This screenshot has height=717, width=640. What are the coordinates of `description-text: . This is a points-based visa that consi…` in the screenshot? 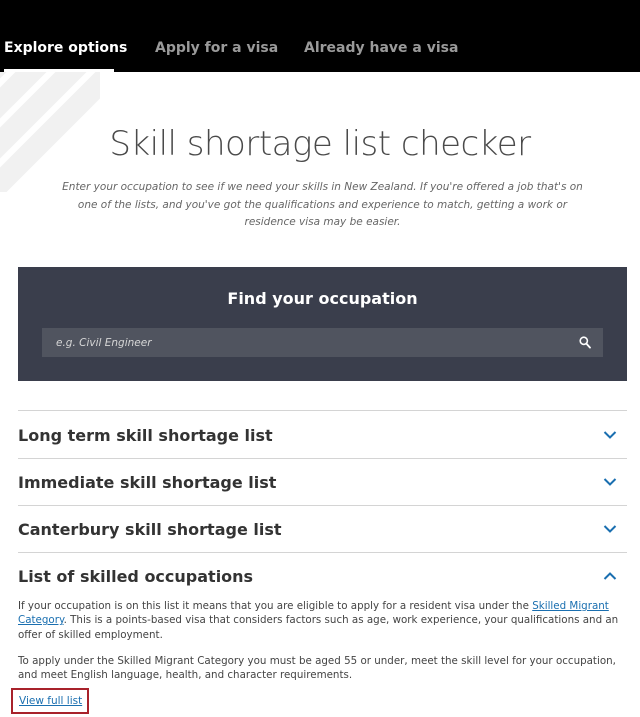 It's located at (318, 627).